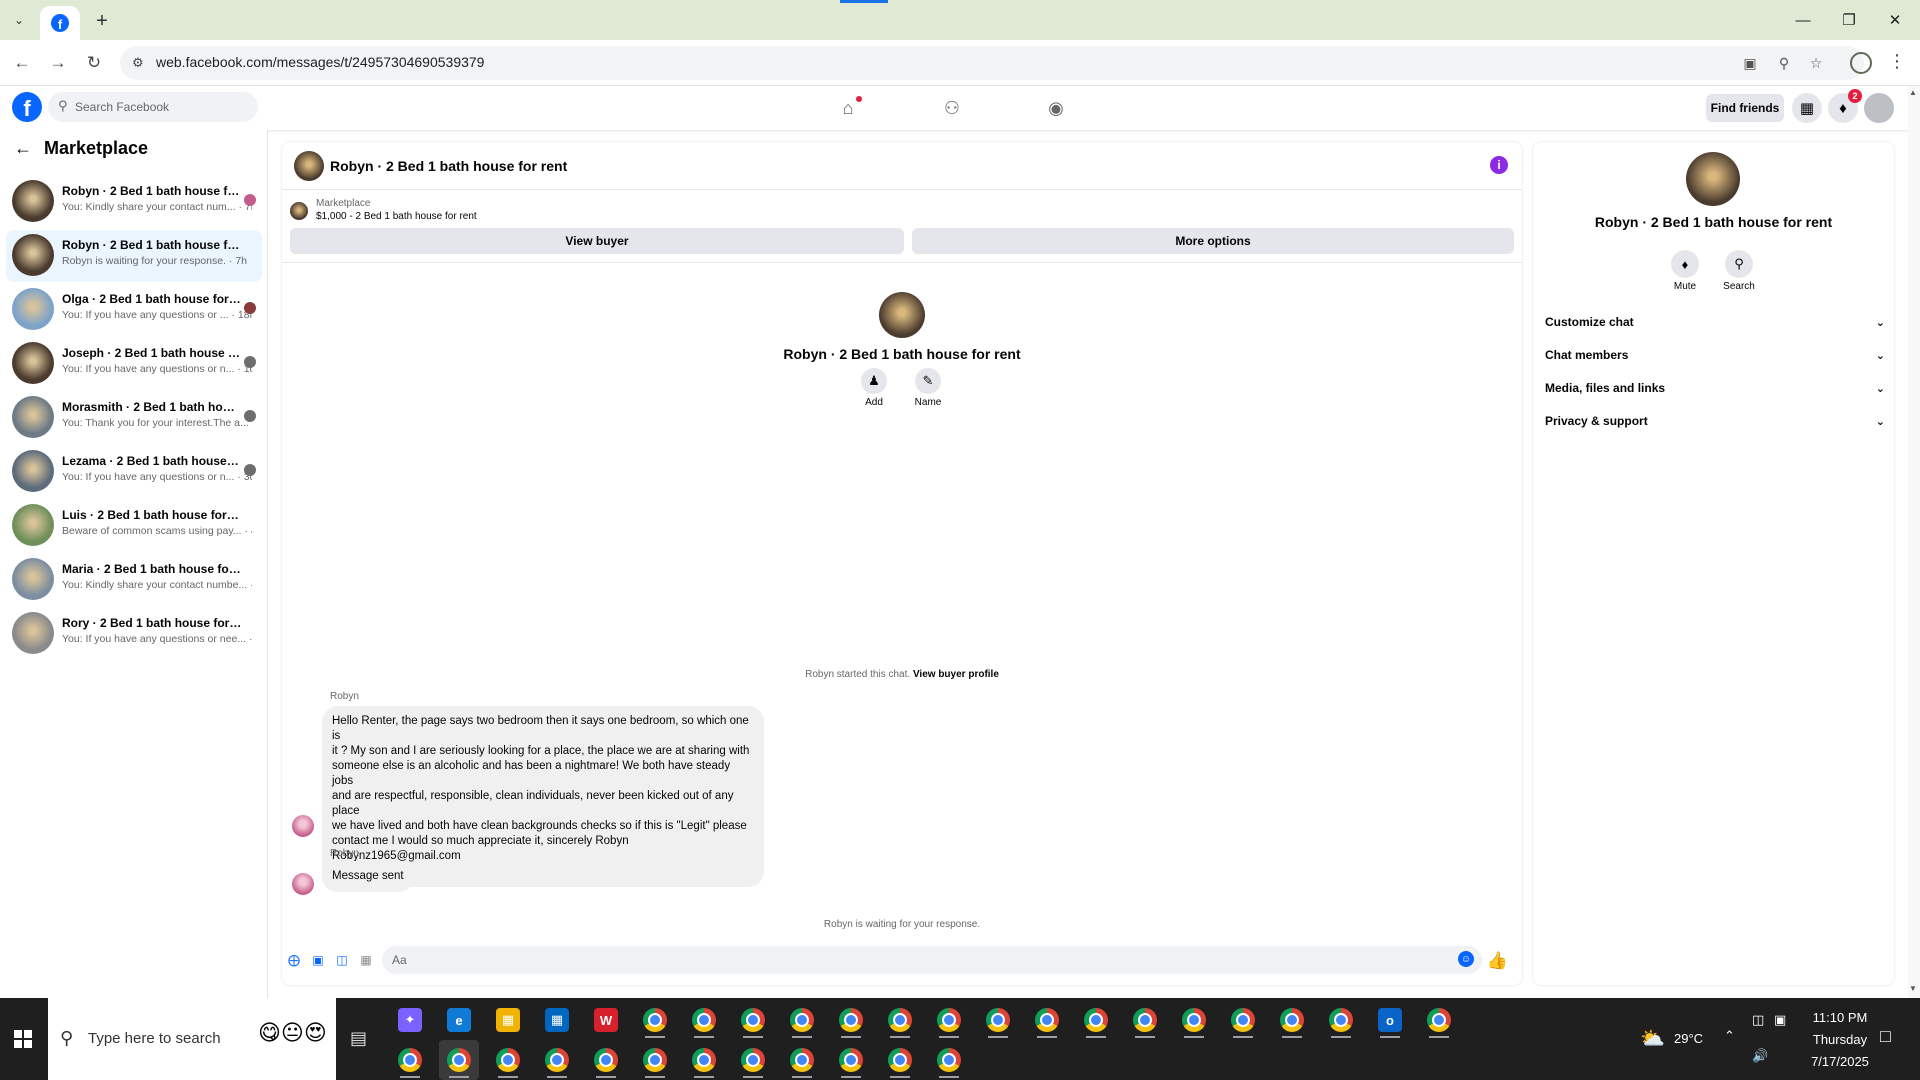 This screenshot has height=1080, width=1920. What do you see at coordinates (1914, 542) in the screenshot?
I see `page-scrollbar: ▲ ▼` at bounding box center [1914, 542].